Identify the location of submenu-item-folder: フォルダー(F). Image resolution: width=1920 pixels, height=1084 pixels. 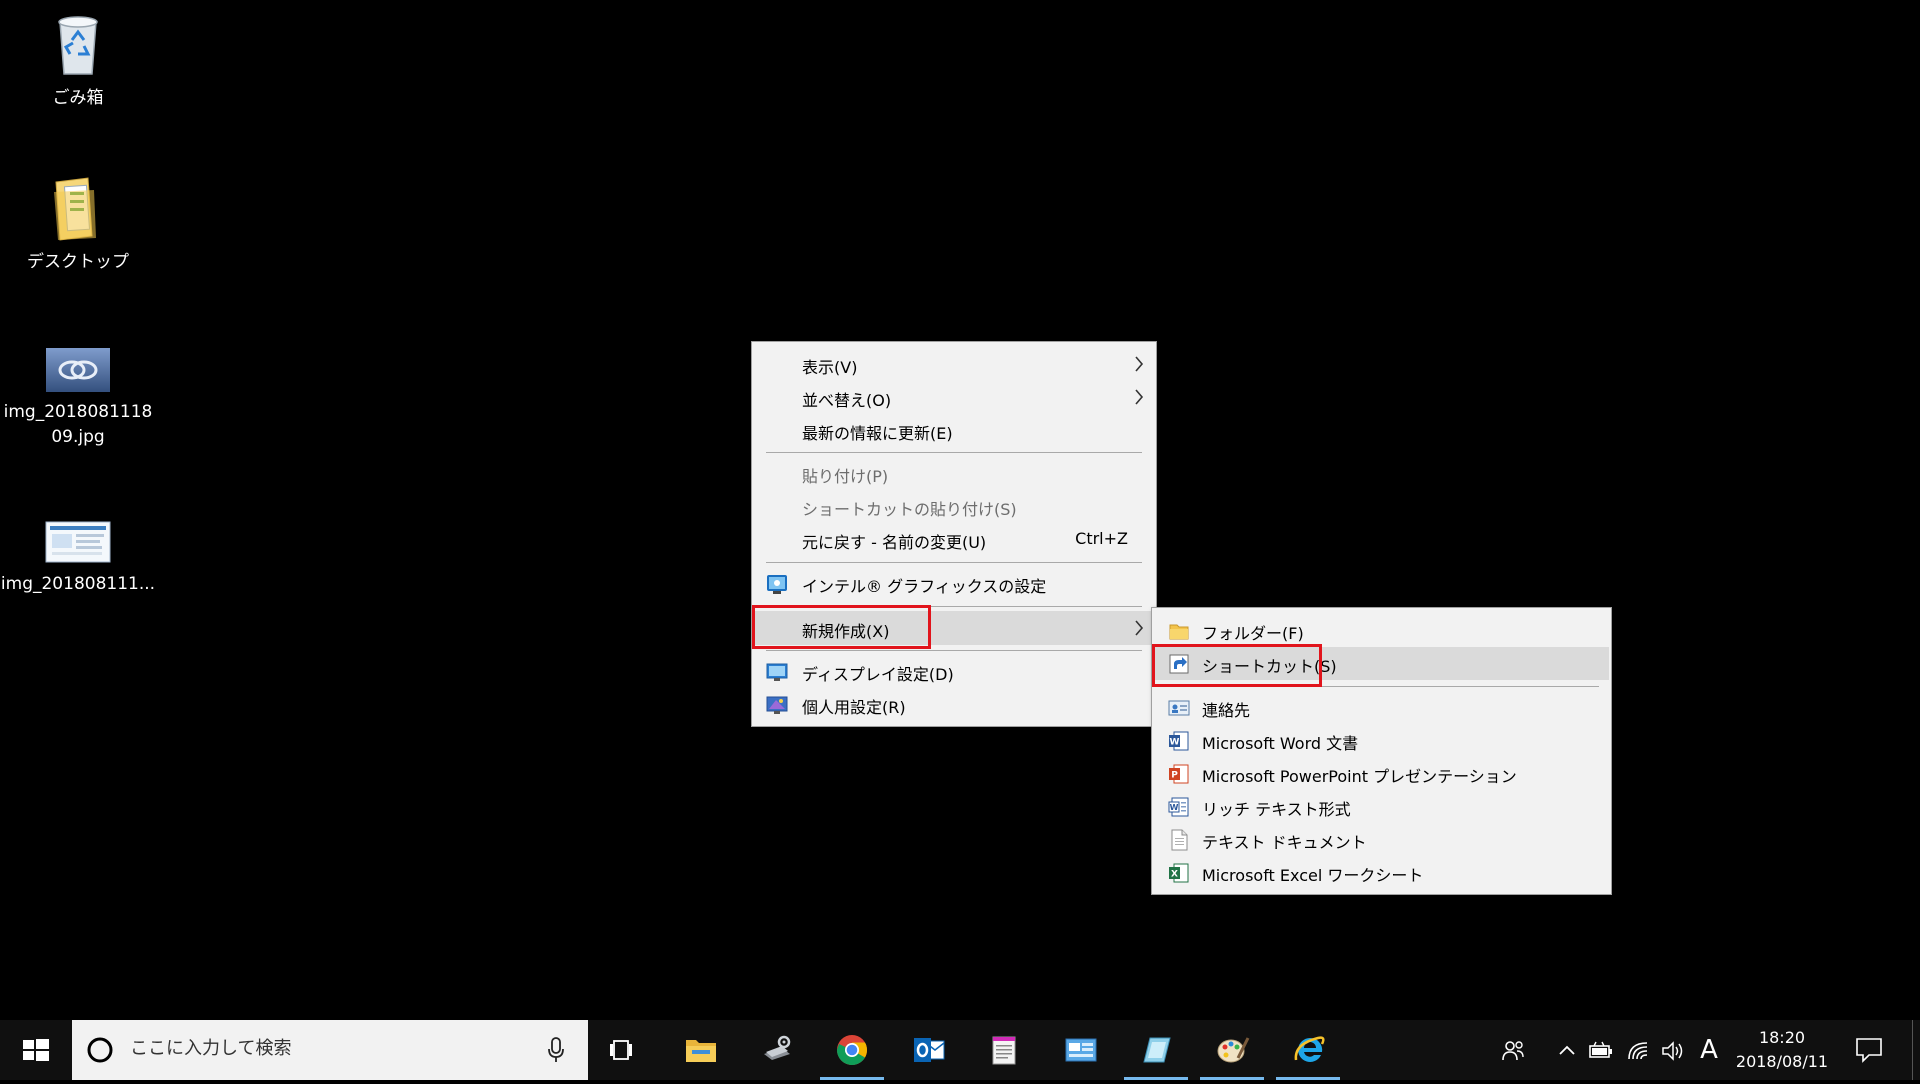
(1381, 630).